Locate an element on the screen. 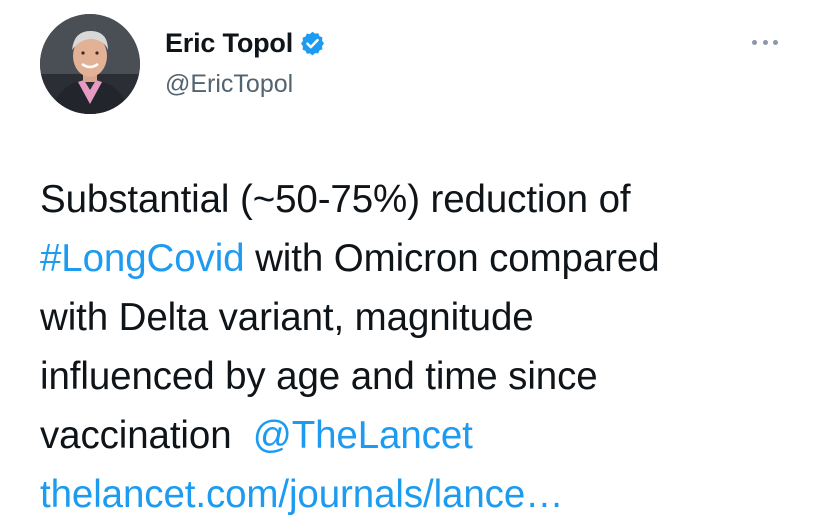  author-name-row: Eric Topol is located at coordinates (245, 43).